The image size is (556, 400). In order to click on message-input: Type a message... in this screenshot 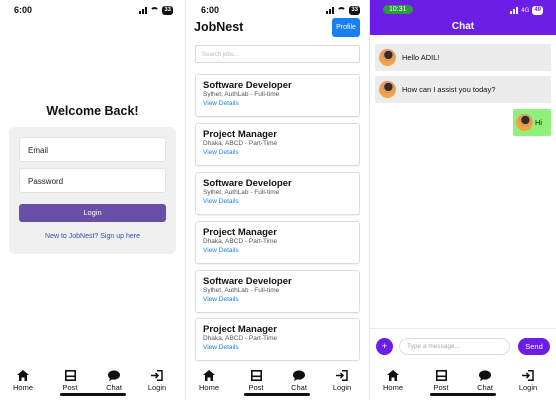, I will do `click(454, 346)`.